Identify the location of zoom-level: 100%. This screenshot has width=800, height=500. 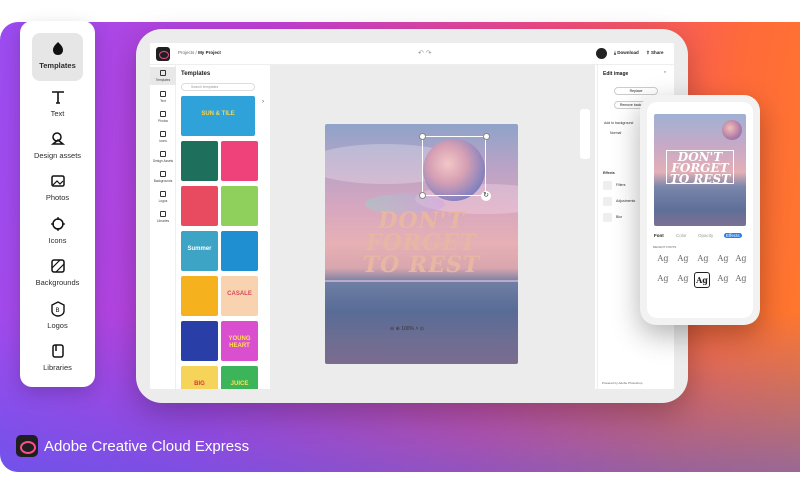
(407, 329).